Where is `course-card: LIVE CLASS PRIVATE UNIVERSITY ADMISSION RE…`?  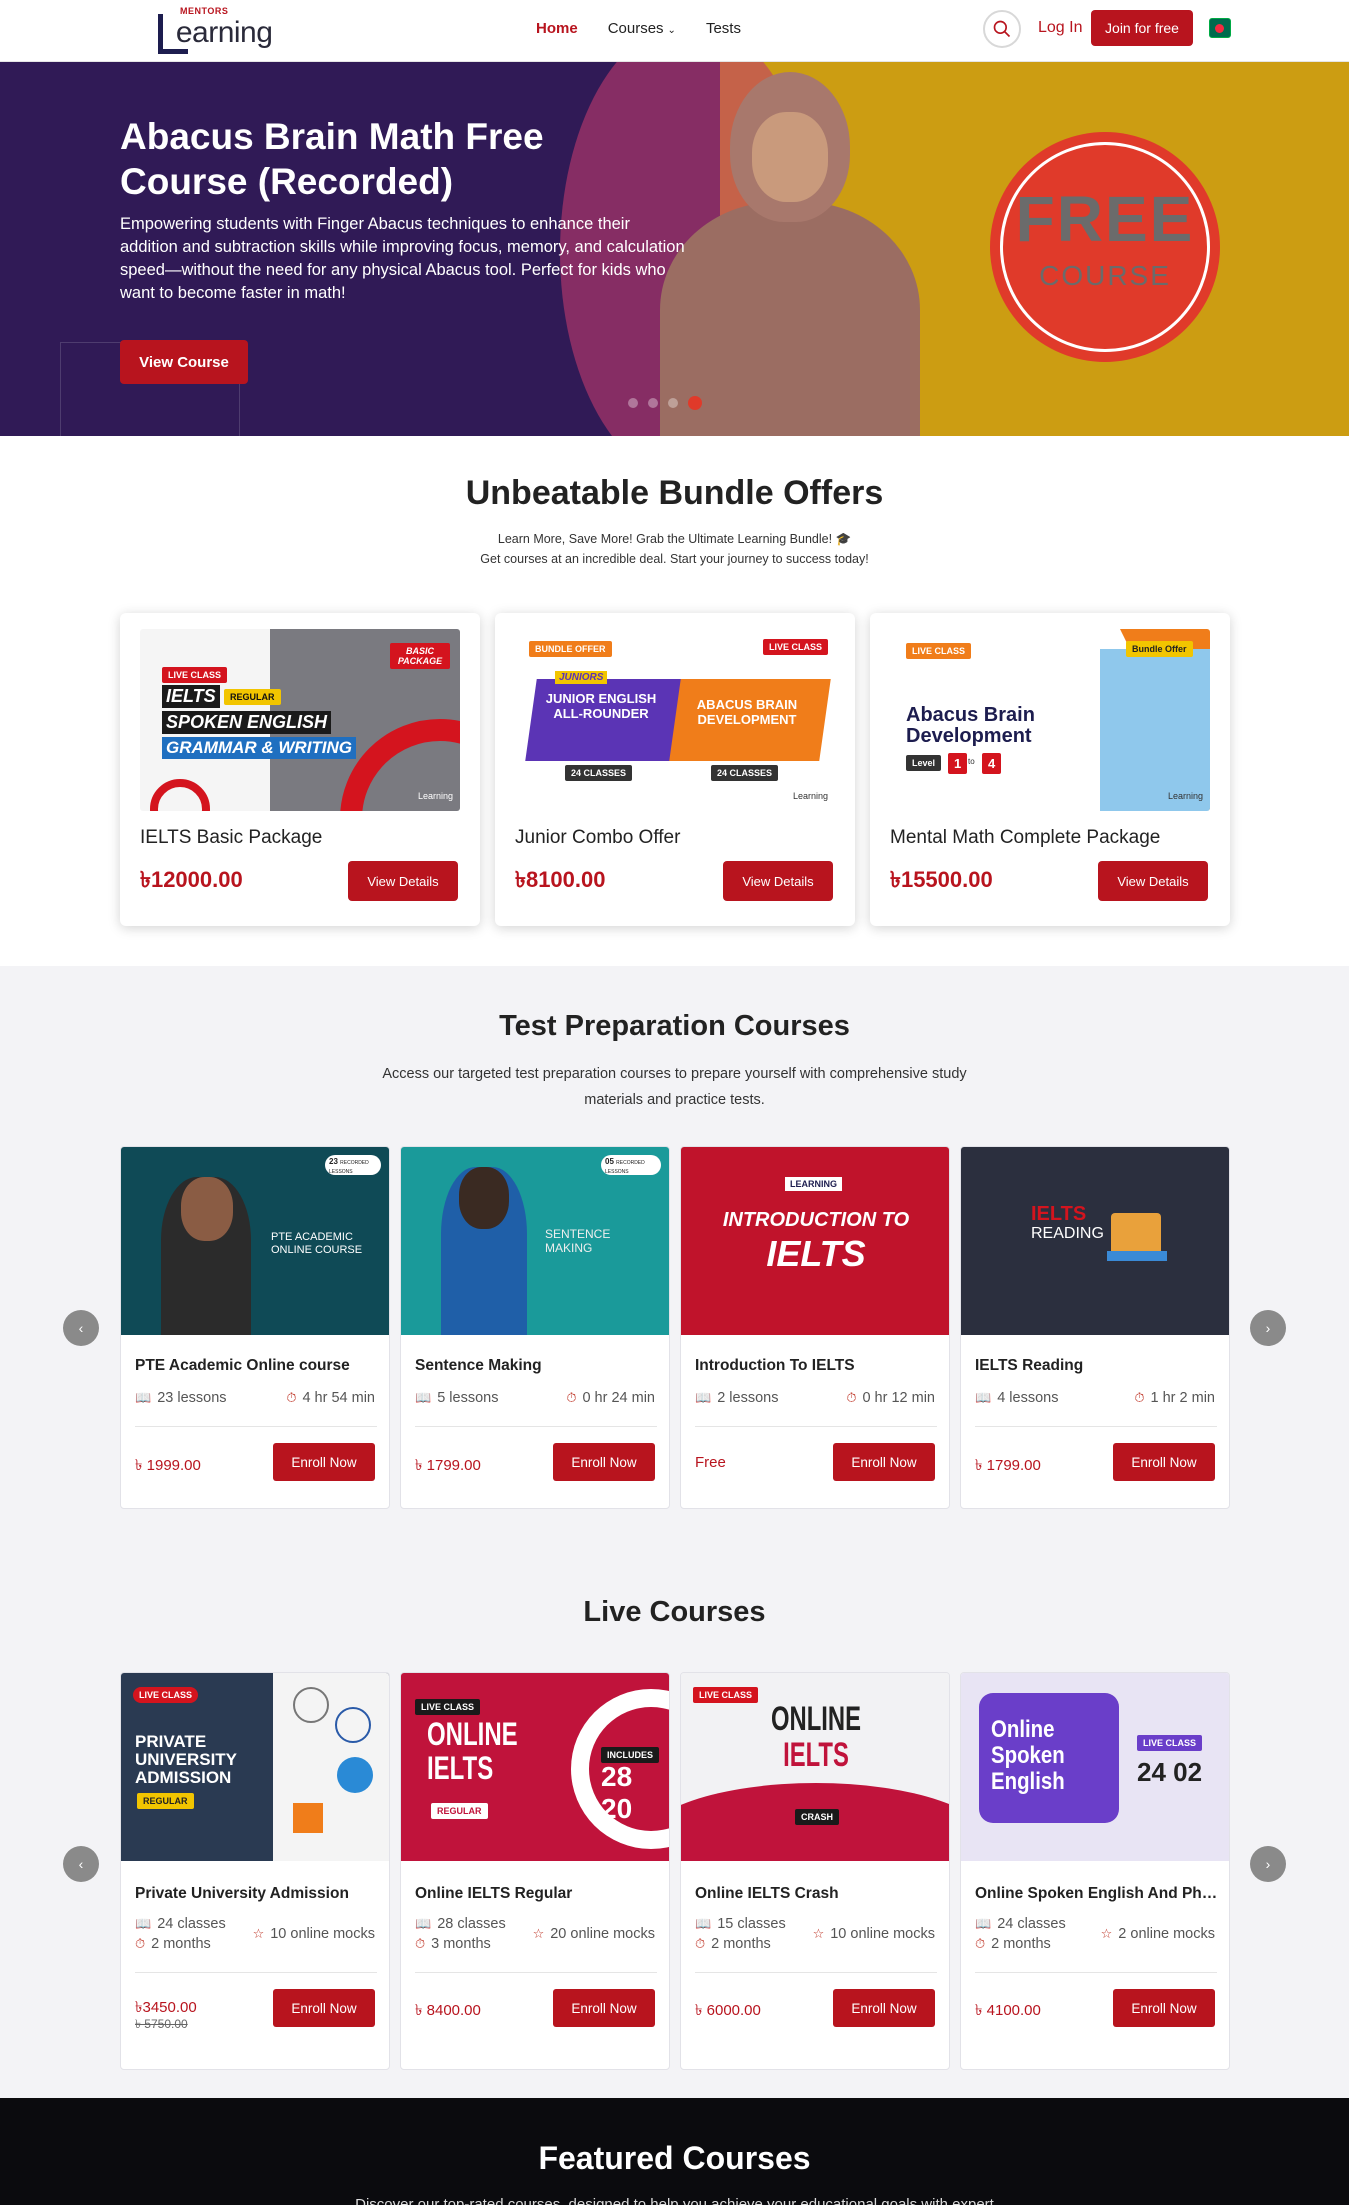 course-card: LIVE CLASS PRIVATE UNIVERSITY ADMISSION RE… is located at coordinates (255, 1871).